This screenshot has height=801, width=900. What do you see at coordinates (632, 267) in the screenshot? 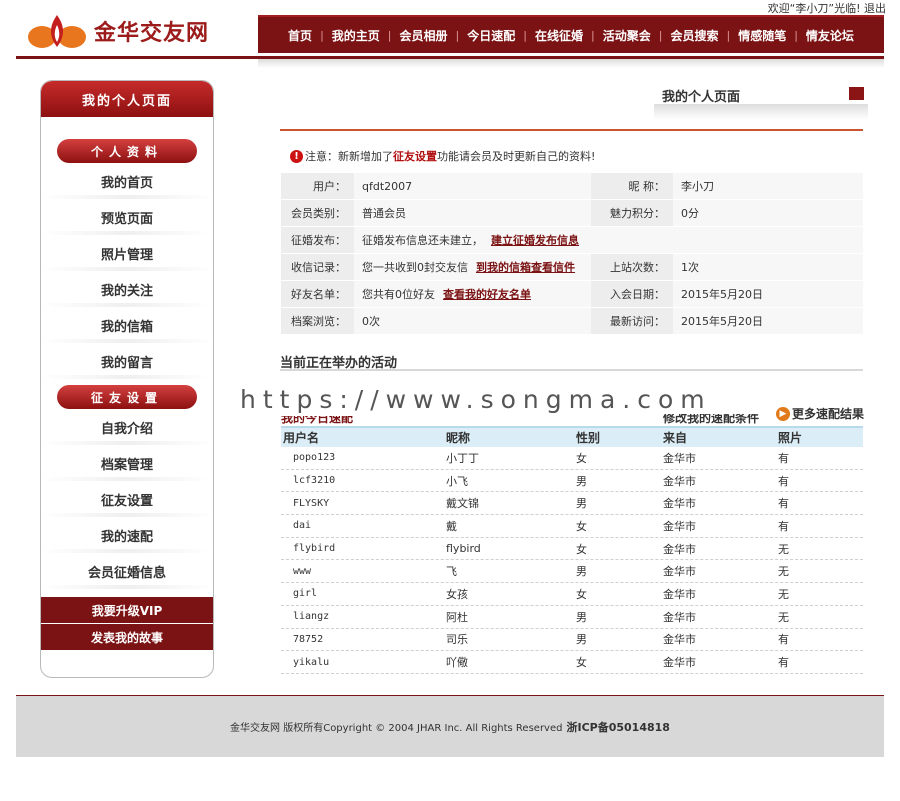
I see `logins-label: 上站次数：` at bounding box center [632, 267].